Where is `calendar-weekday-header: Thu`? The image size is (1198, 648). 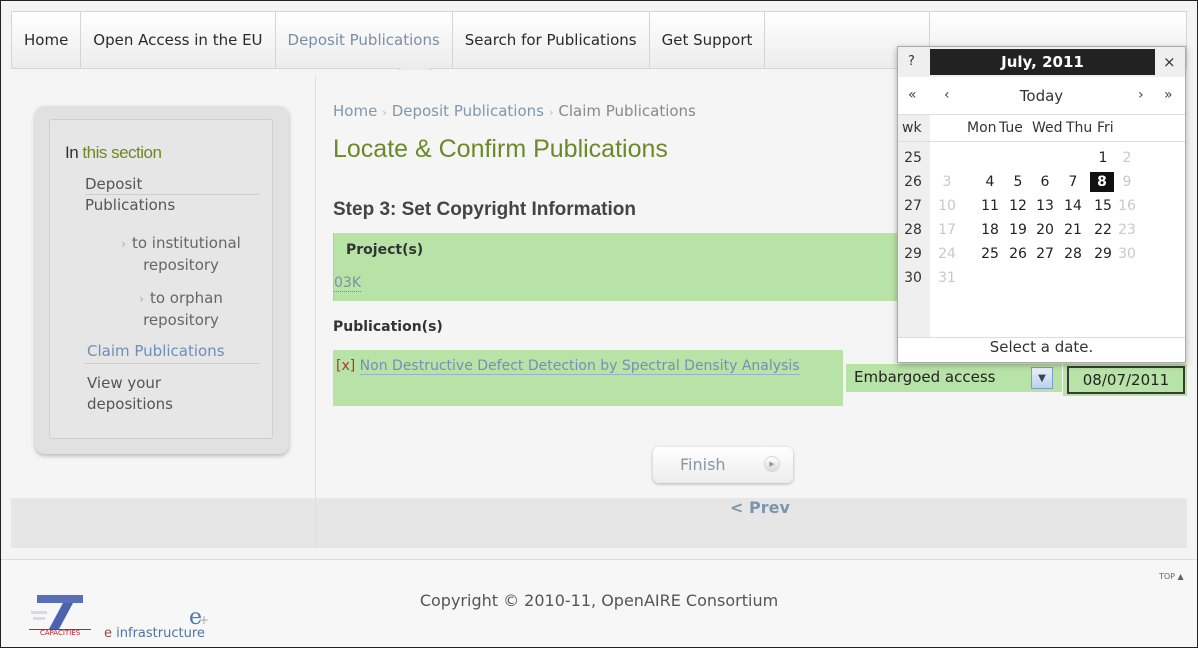
calendar-weekday-header: Thu is located at coordinates (1079, 128).